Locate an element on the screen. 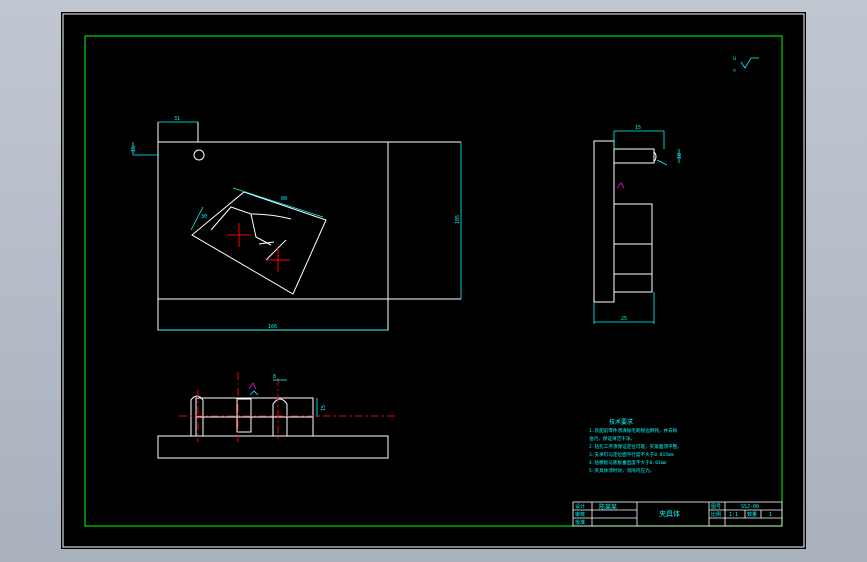  title-scale: 1:1 is located at coordinates (733, 515).